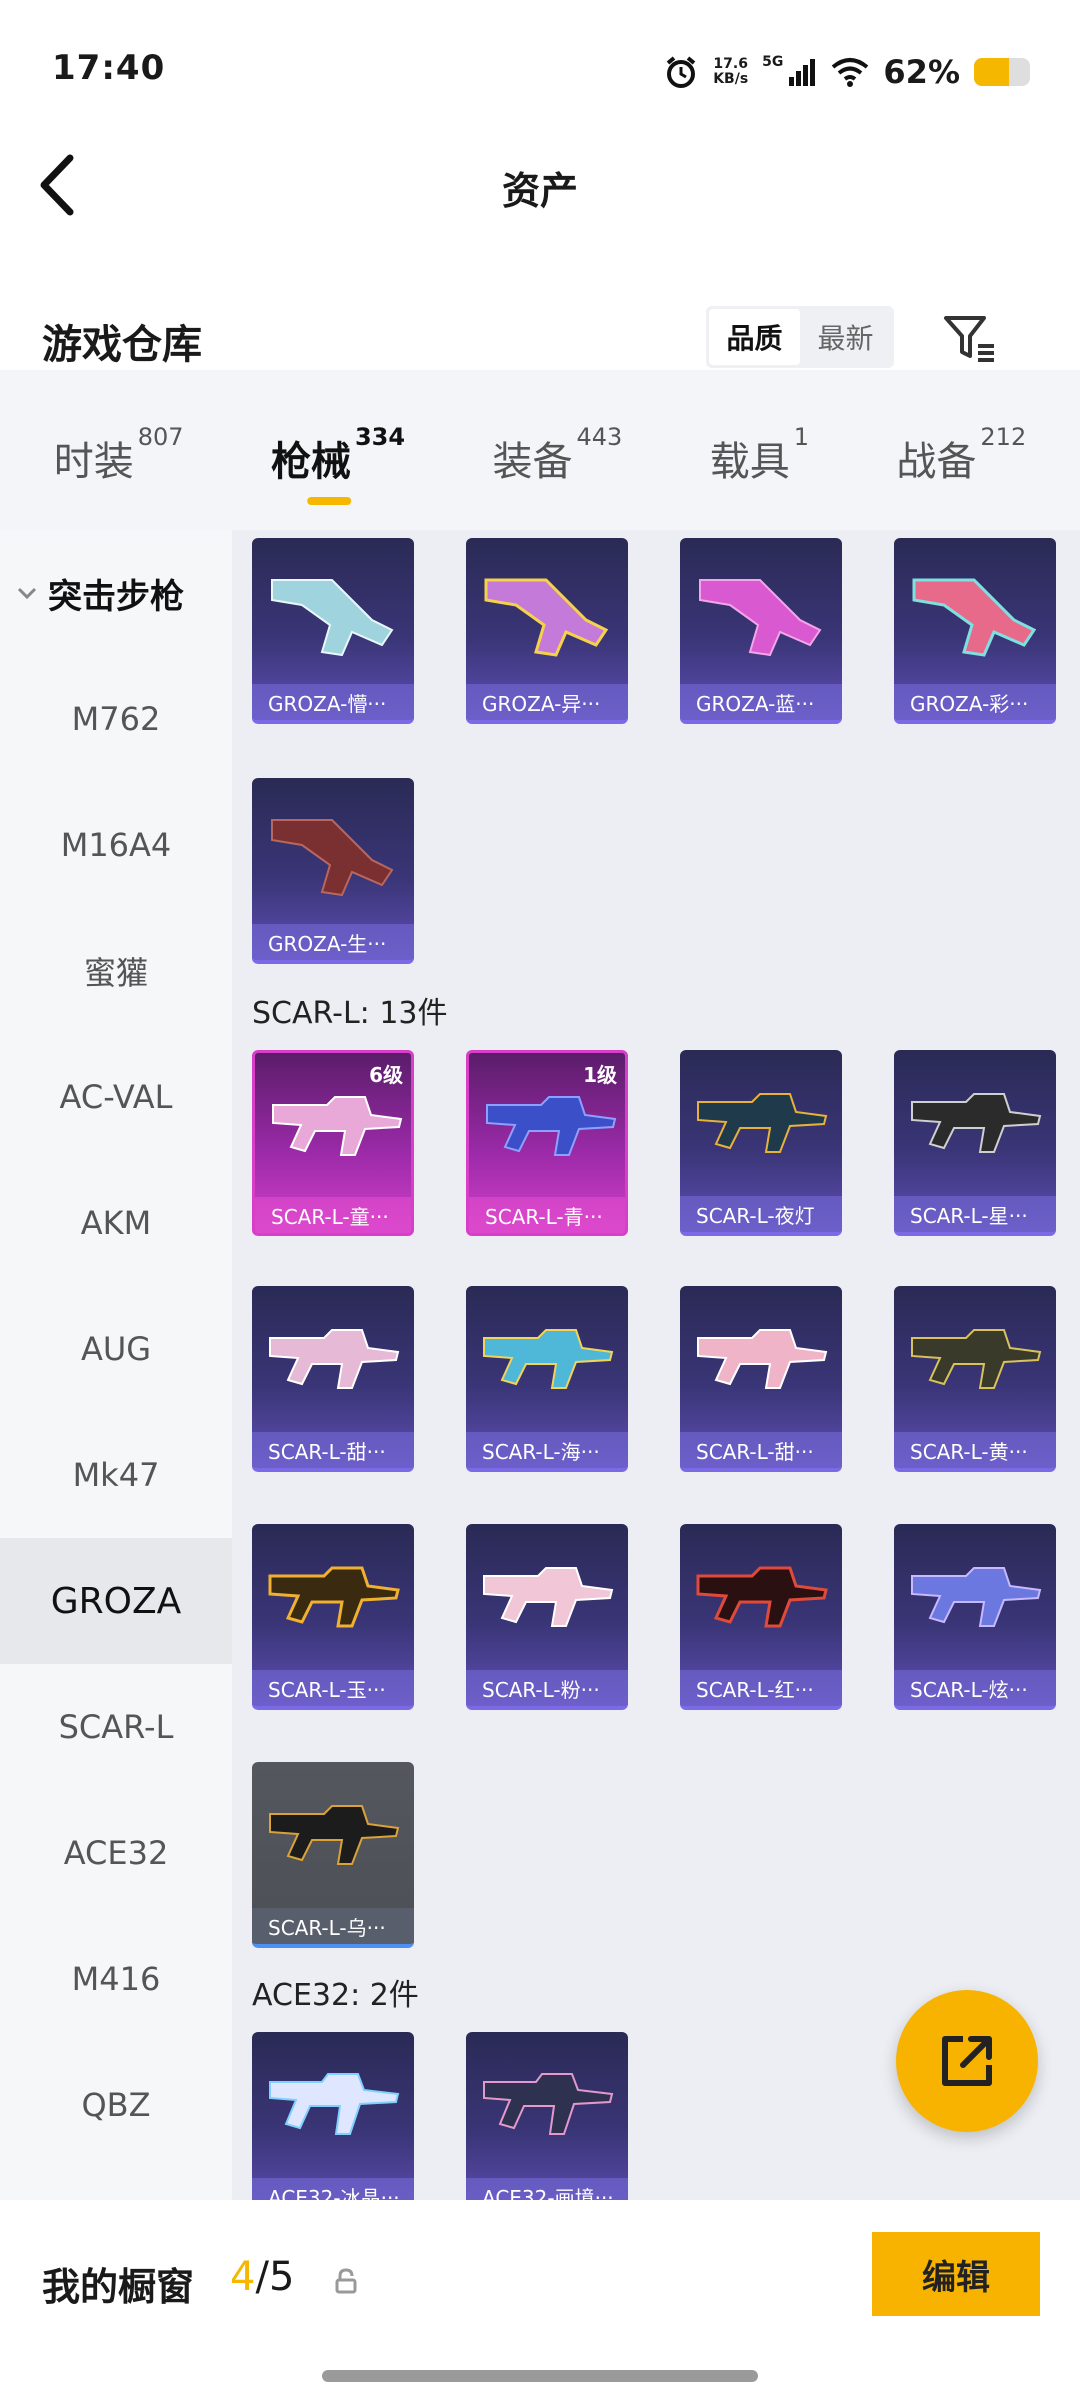 This screenshot has width=1080, height=2400. I want to click on weapon-card: SCAR-L-玉···, so click(333, 1617).